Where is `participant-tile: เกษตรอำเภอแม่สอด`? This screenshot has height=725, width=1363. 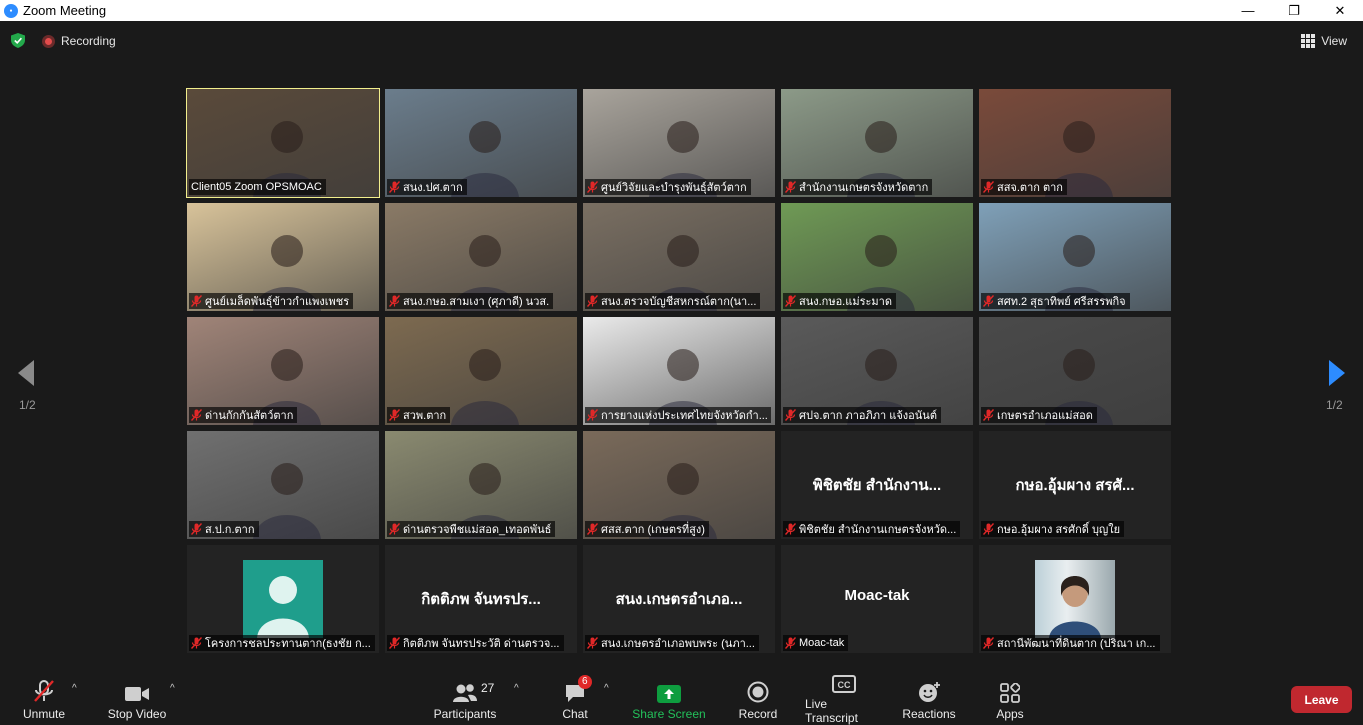 participant-tile: เกษตรอำเภอแม่สอด is located at coordinates (1075, 371).